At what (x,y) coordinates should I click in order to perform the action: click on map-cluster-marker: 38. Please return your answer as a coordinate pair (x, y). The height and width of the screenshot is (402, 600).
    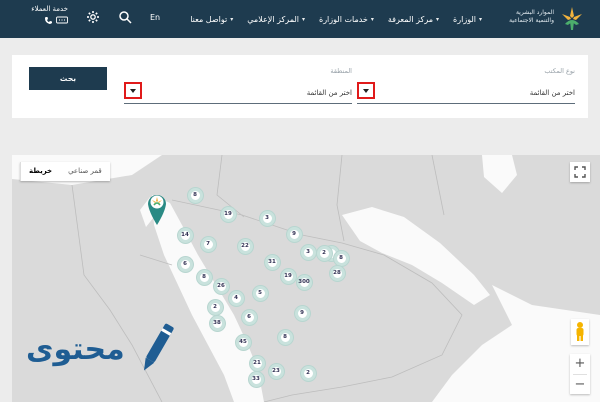
    Looking at the image, I should click on (217, 323).